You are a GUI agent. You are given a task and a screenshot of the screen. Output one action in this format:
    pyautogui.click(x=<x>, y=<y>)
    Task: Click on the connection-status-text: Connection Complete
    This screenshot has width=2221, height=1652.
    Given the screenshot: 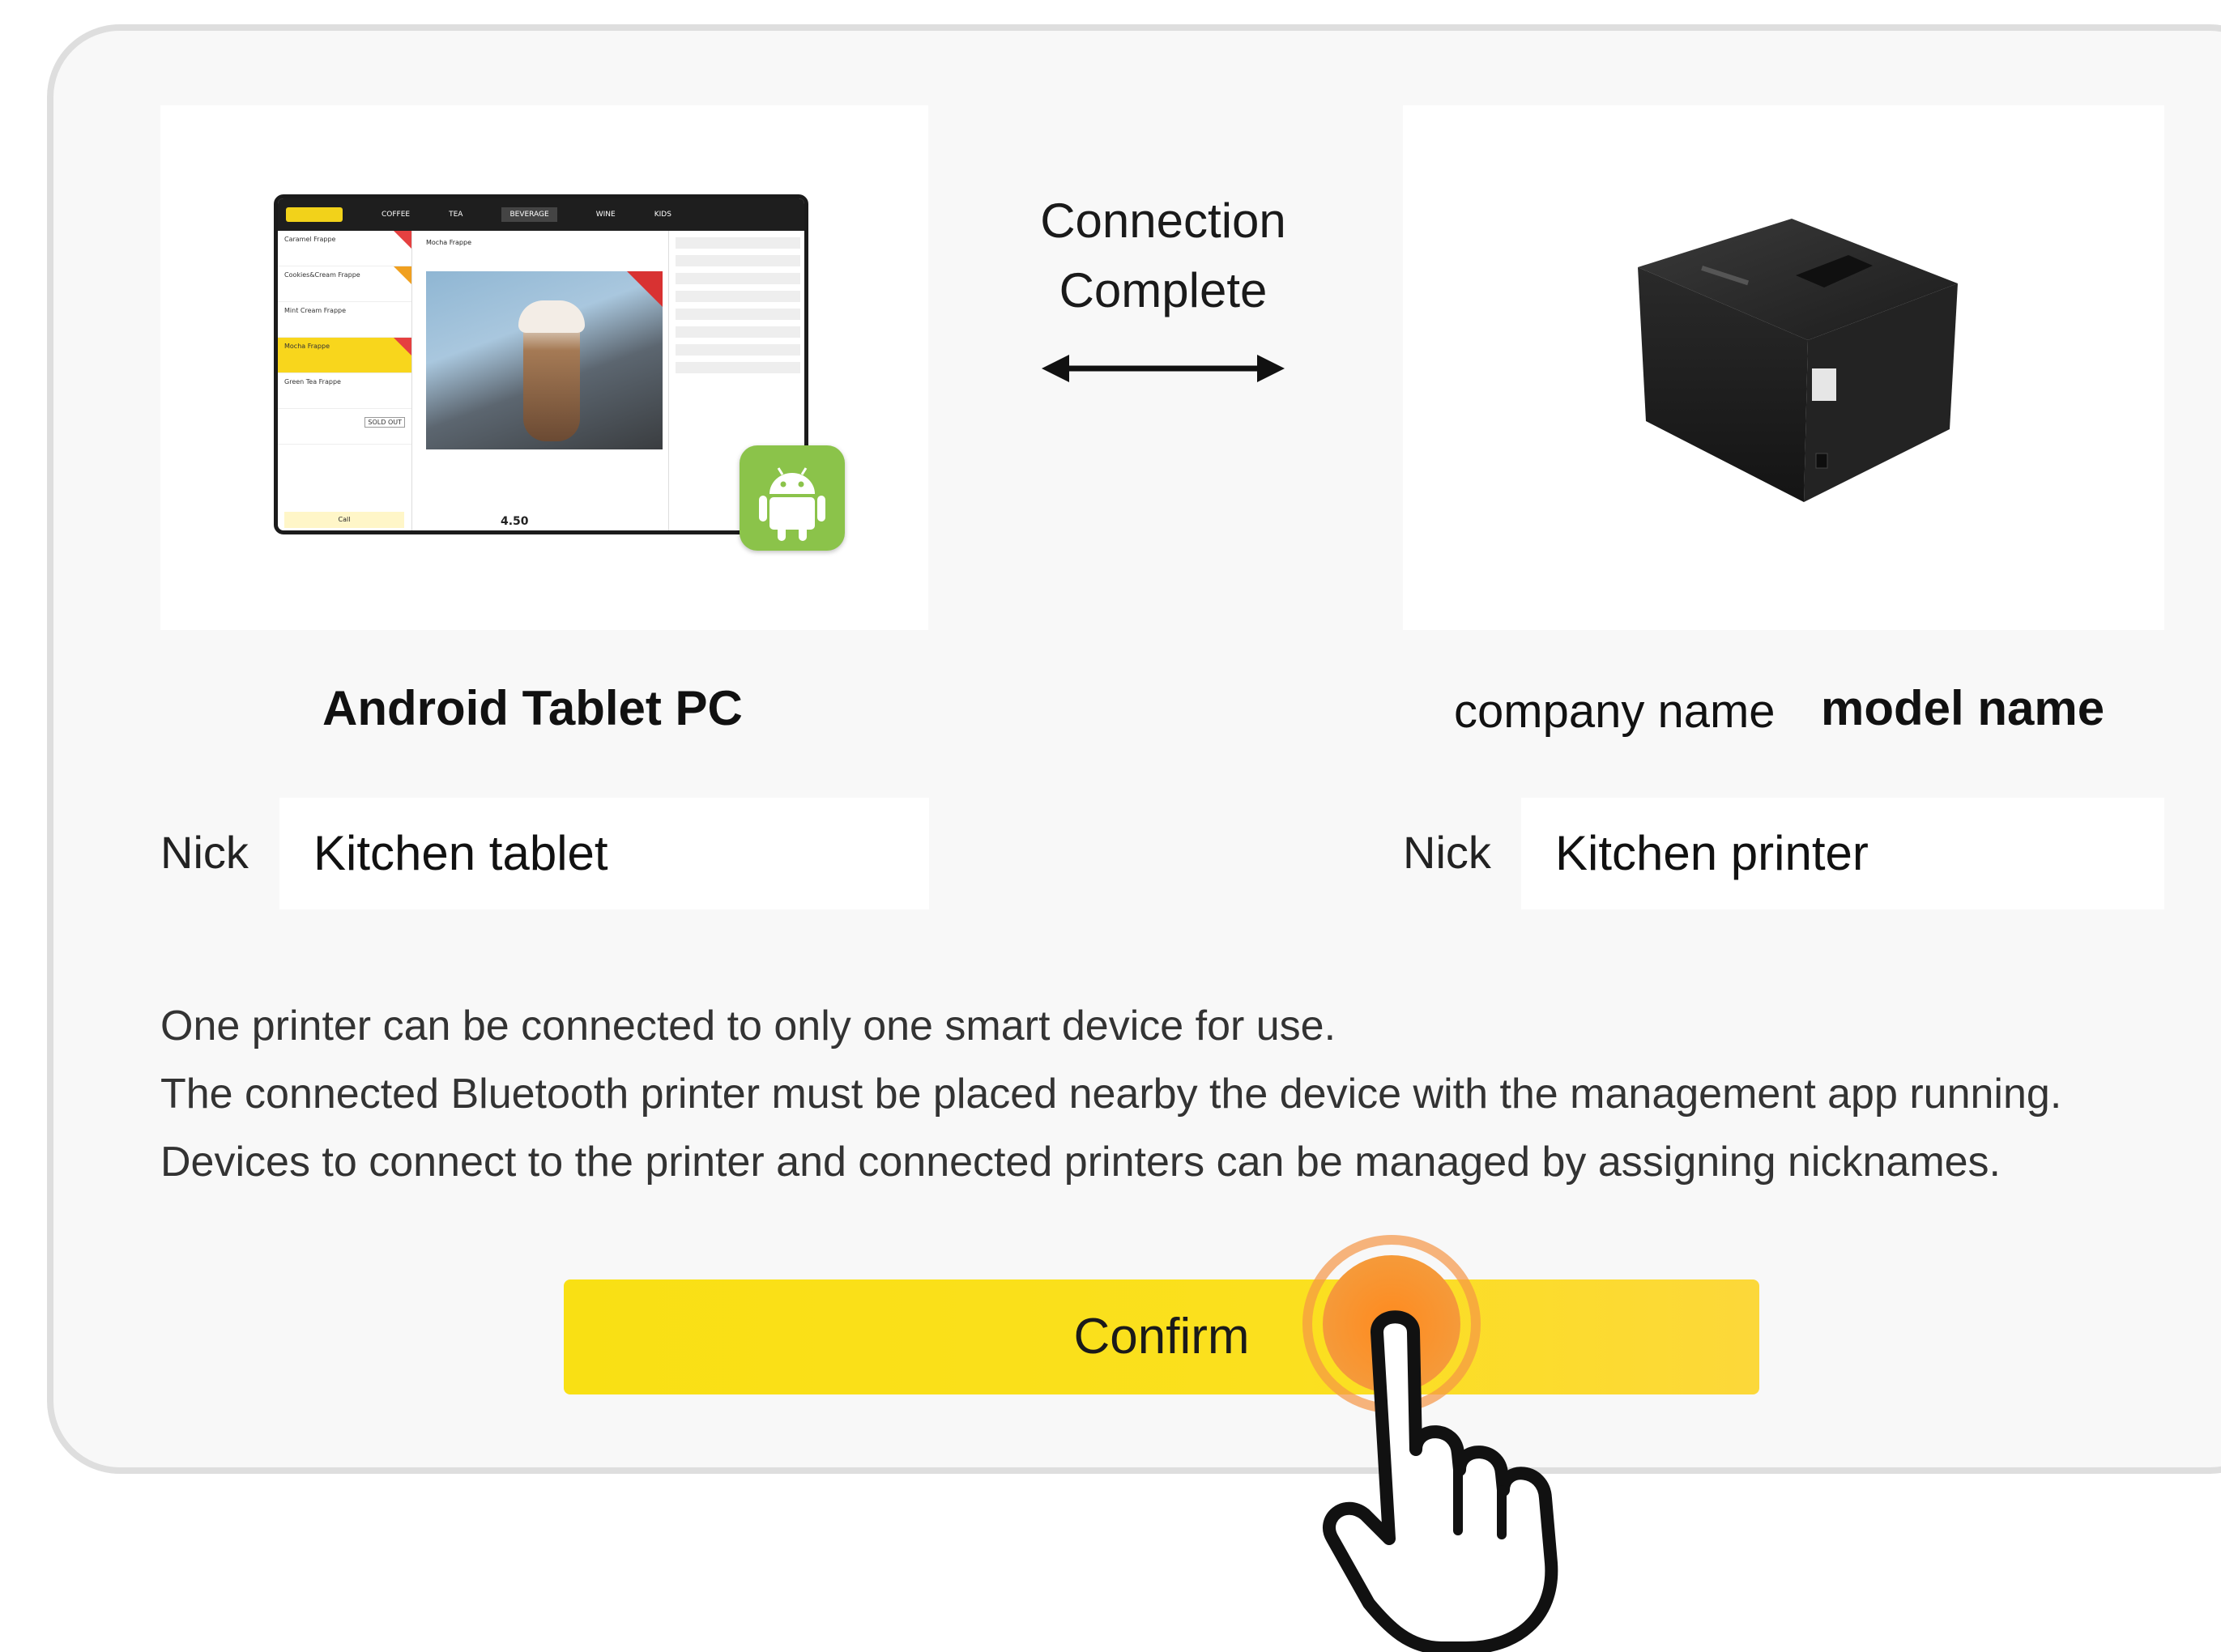 What is the action you would take?
    pyautogui.click(x=1163, y=256)
    